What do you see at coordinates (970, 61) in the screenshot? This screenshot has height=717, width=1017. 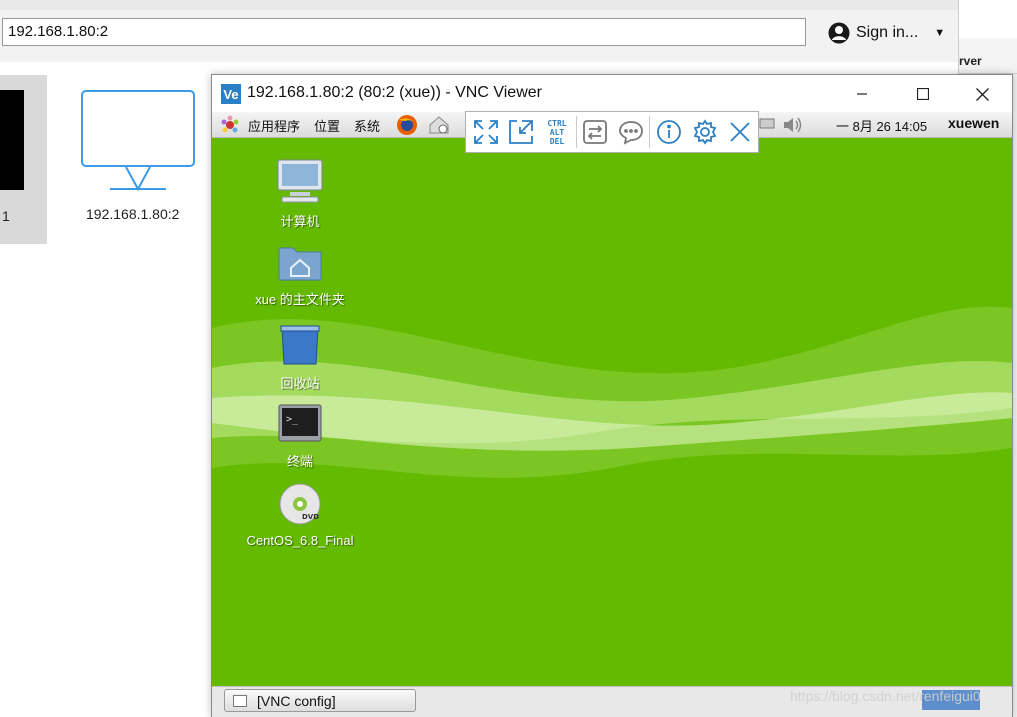 I see `right-panel-text: rver` at bounding box center [970, 61].